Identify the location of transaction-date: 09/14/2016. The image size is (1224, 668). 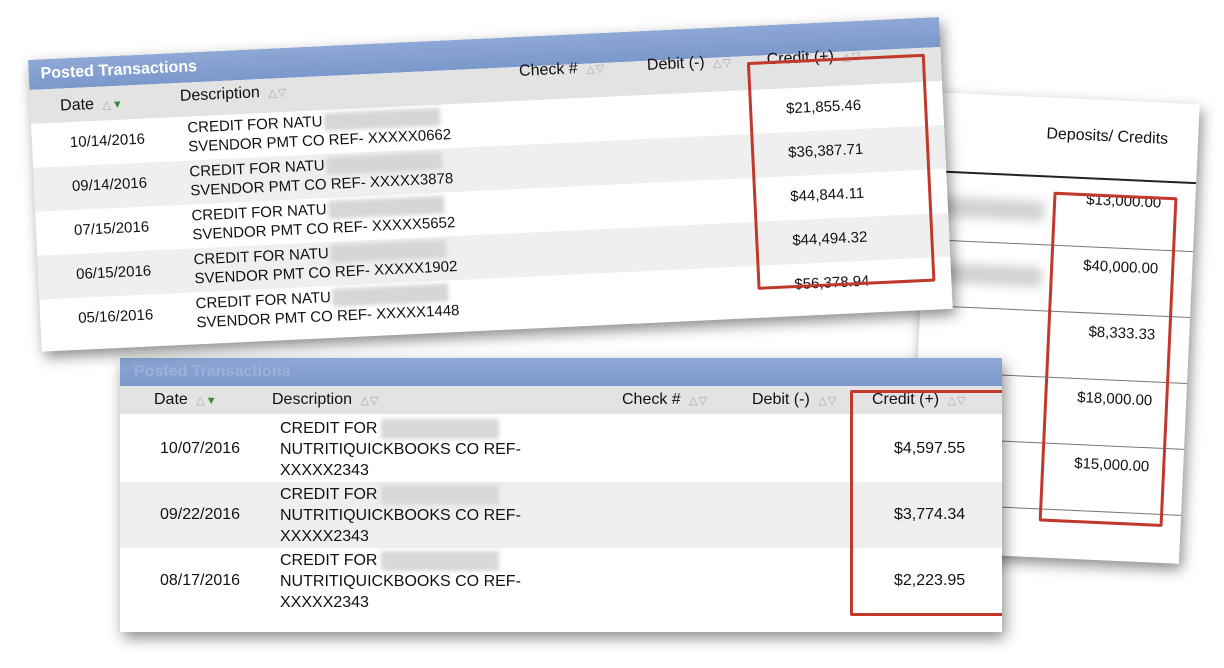
(109, 185).